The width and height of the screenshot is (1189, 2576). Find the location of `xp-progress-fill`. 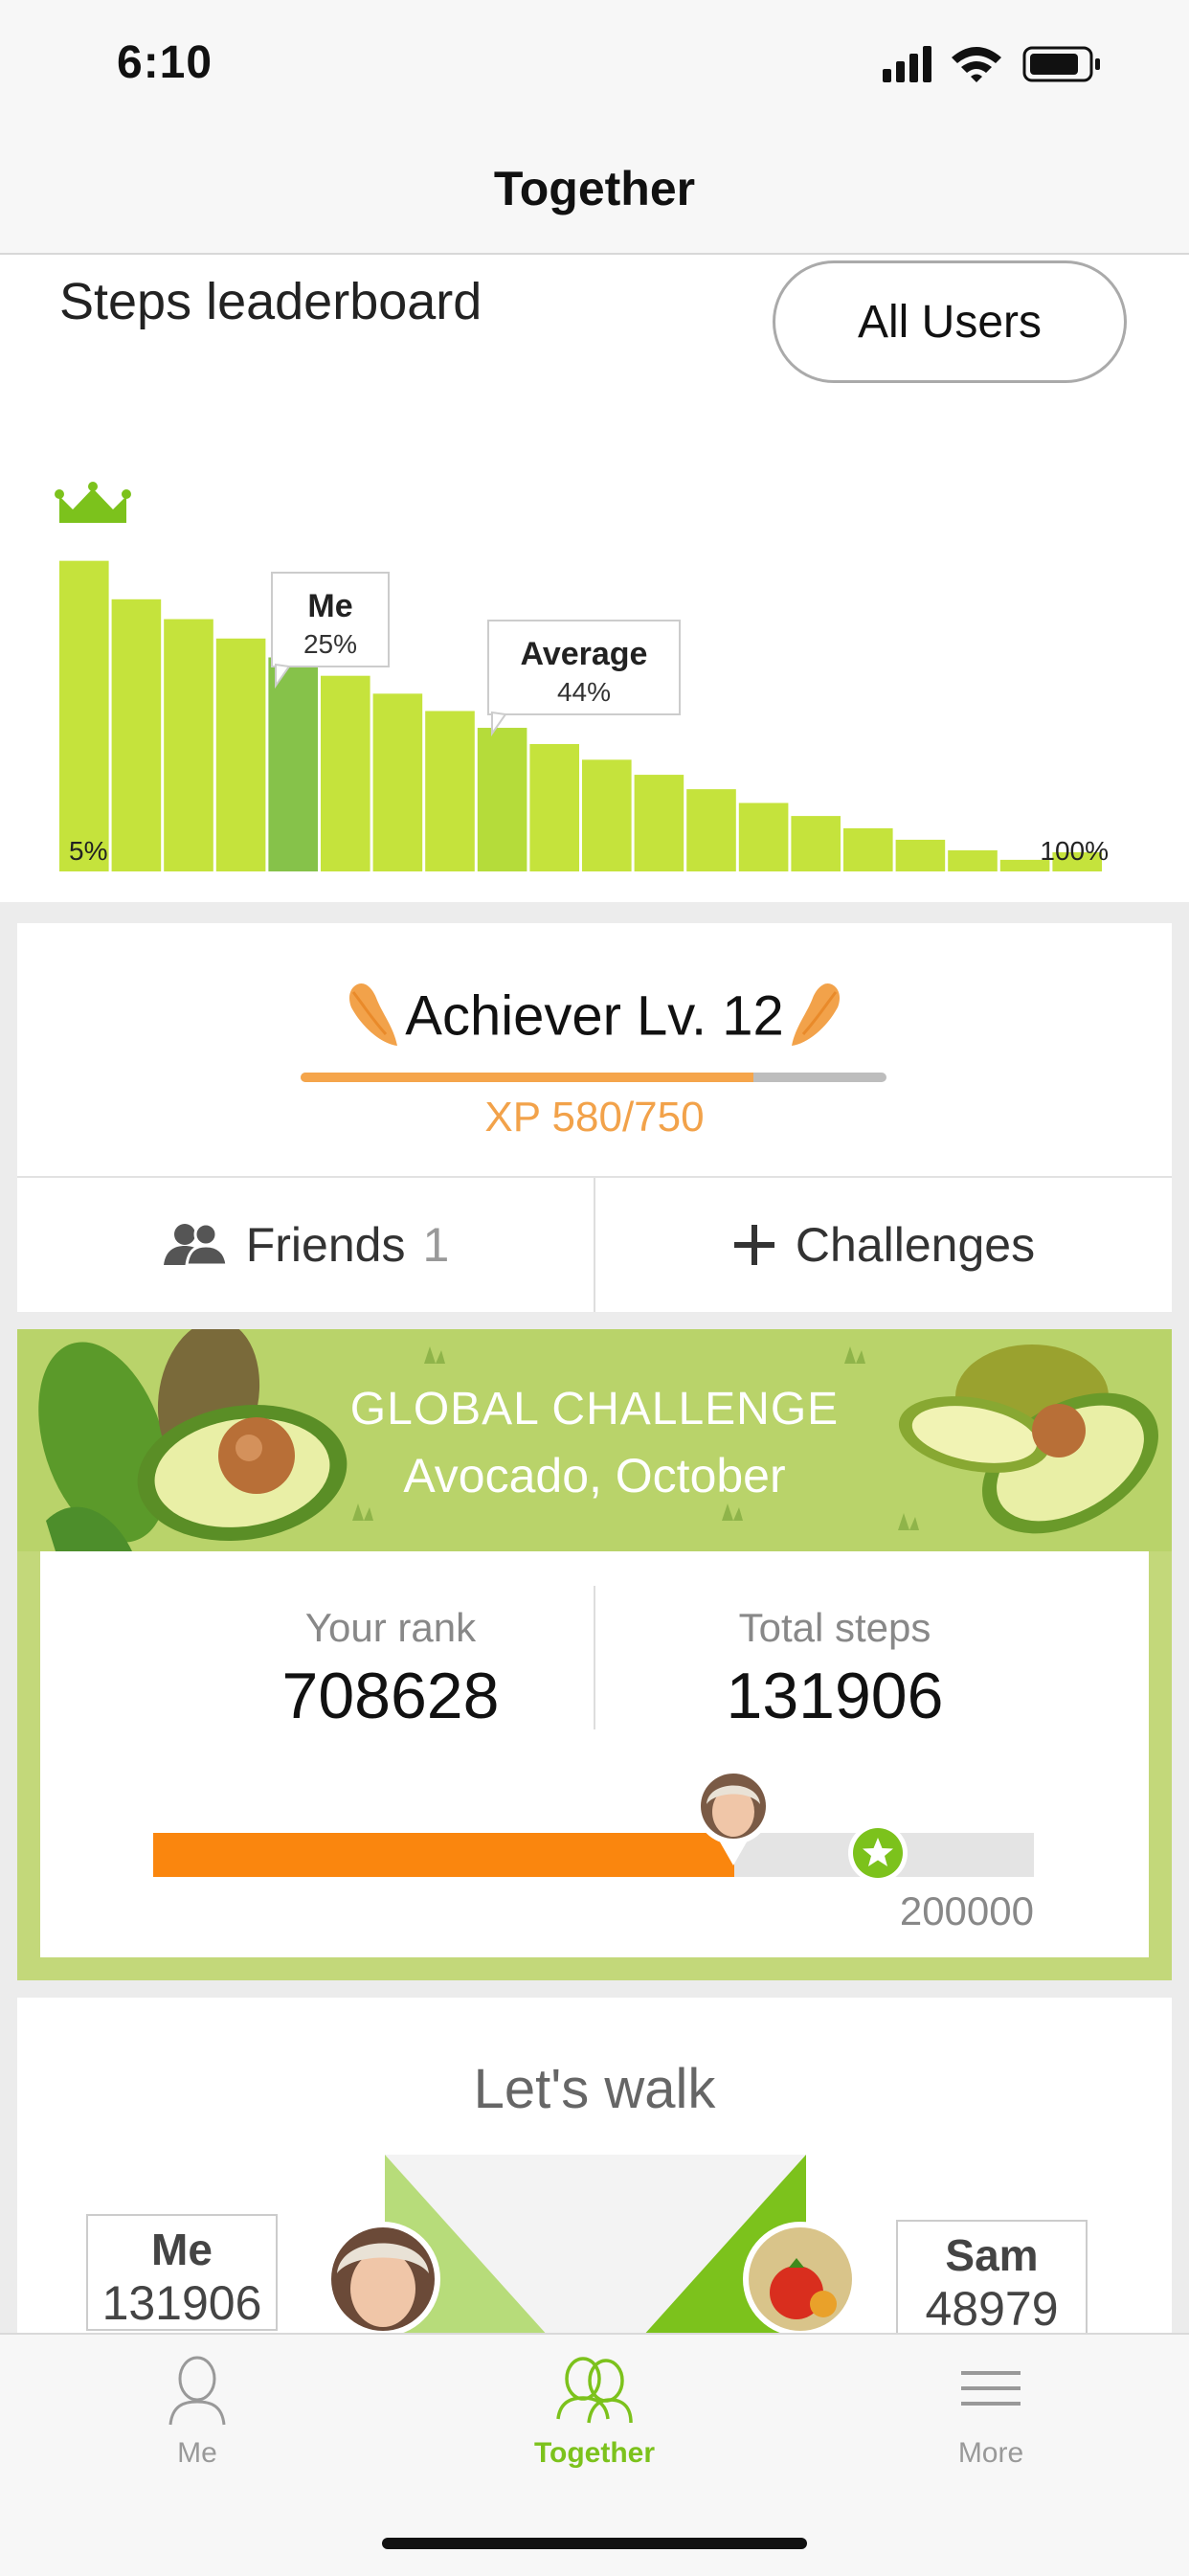

xp-progress-fill is located at coordinates (527, 1077).